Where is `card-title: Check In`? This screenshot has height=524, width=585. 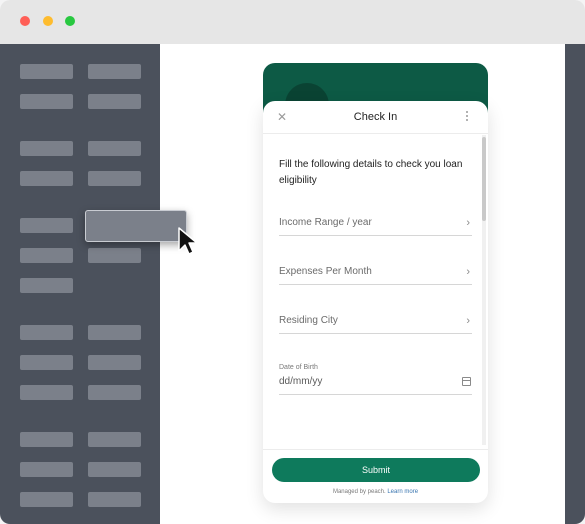
card-title: Check In is located at coordinates (375, 117).